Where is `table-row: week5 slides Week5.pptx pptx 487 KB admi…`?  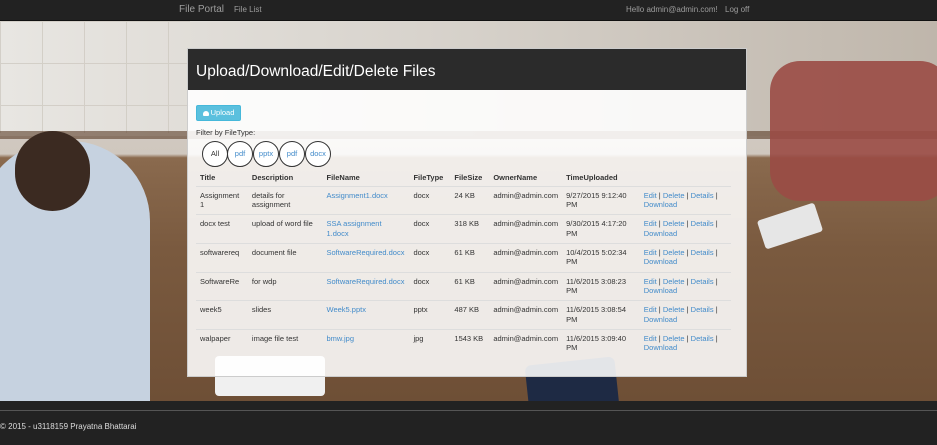 table-row: week5 slides Week5.pptx pptx 487 KB admi… is located at coordinates (463, 315).